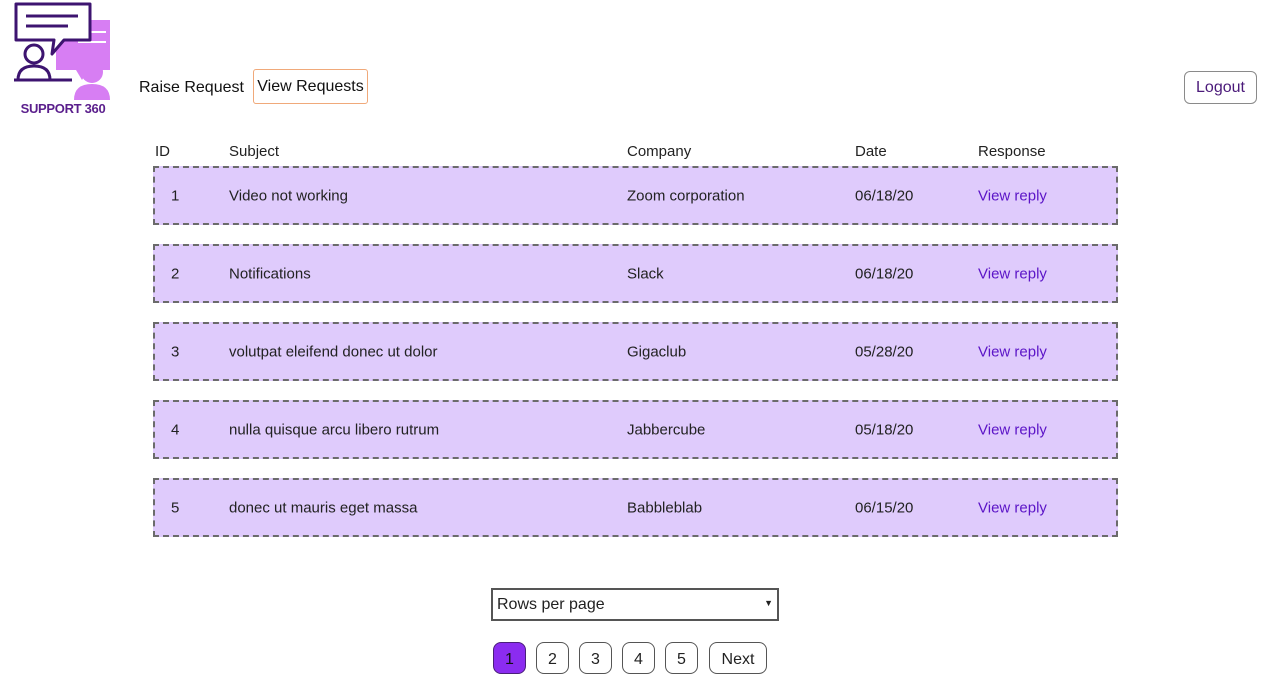 This screenshot has width=1273, height=674. I want to click on page-button-1: 1, so click(509, 658).